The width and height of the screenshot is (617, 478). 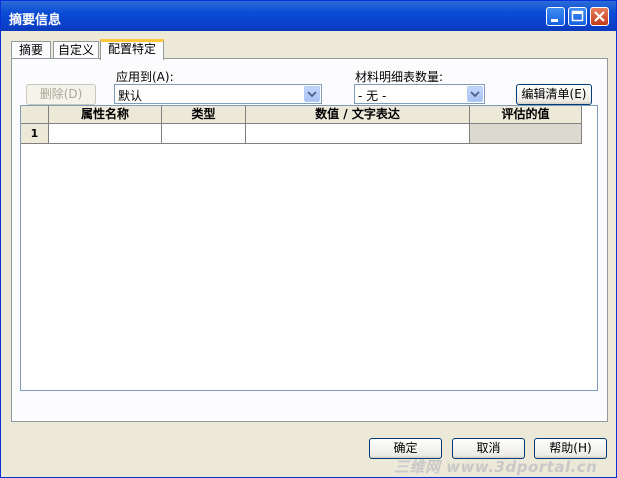 I want to click on watermark-text: 三维网 www.3dportal.cn, so click(x=496, y=467).